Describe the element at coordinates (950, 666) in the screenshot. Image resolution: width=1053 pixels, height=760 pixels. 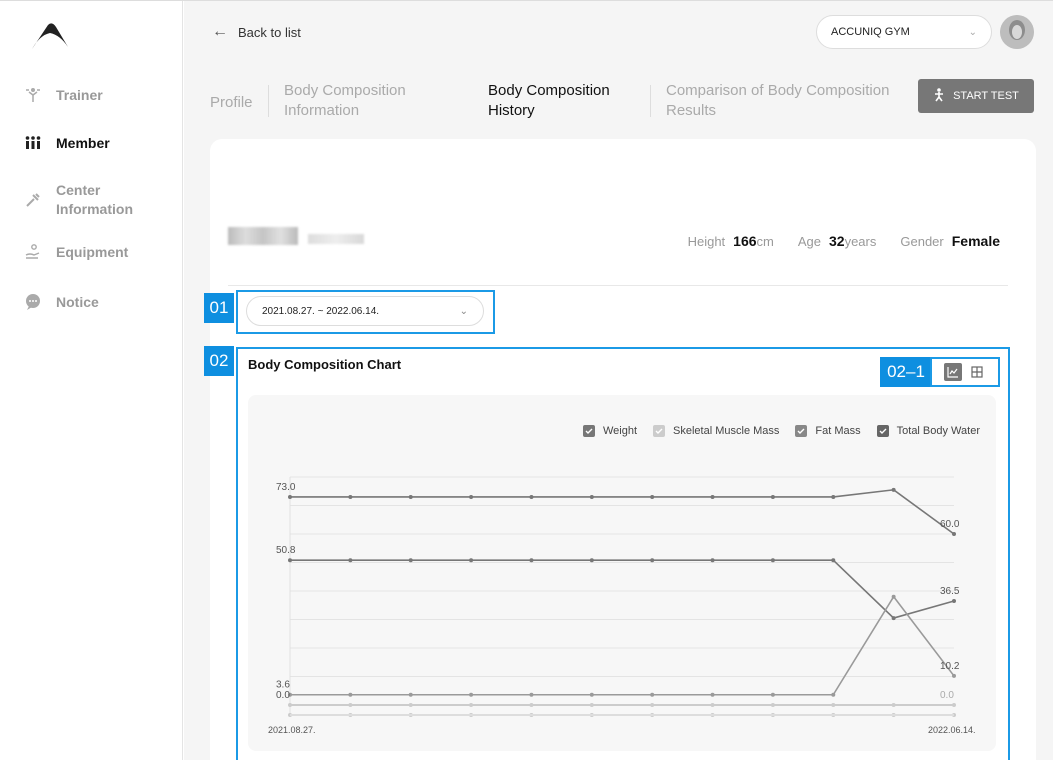
I see `data-label-last: 10.2` at that location.